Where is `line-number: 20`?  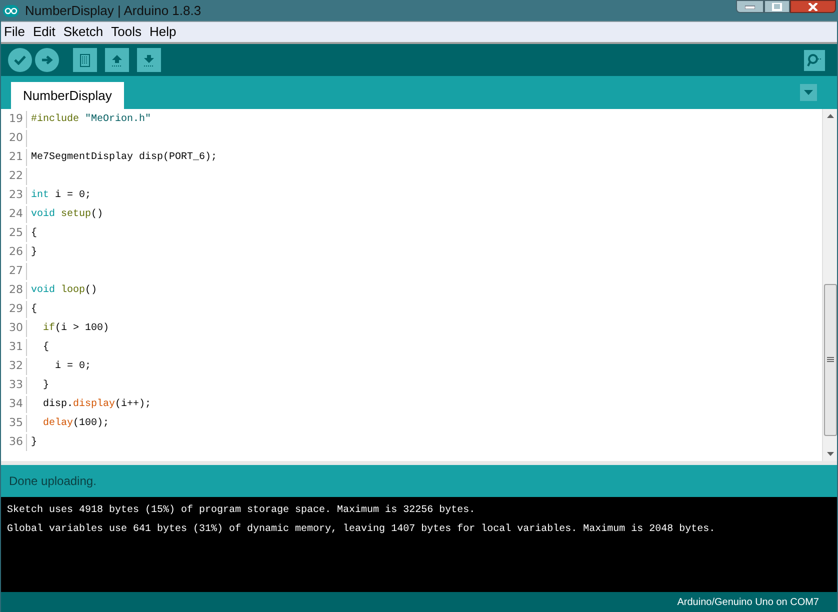
line-number: 20 is located at coordinates (14, 138).